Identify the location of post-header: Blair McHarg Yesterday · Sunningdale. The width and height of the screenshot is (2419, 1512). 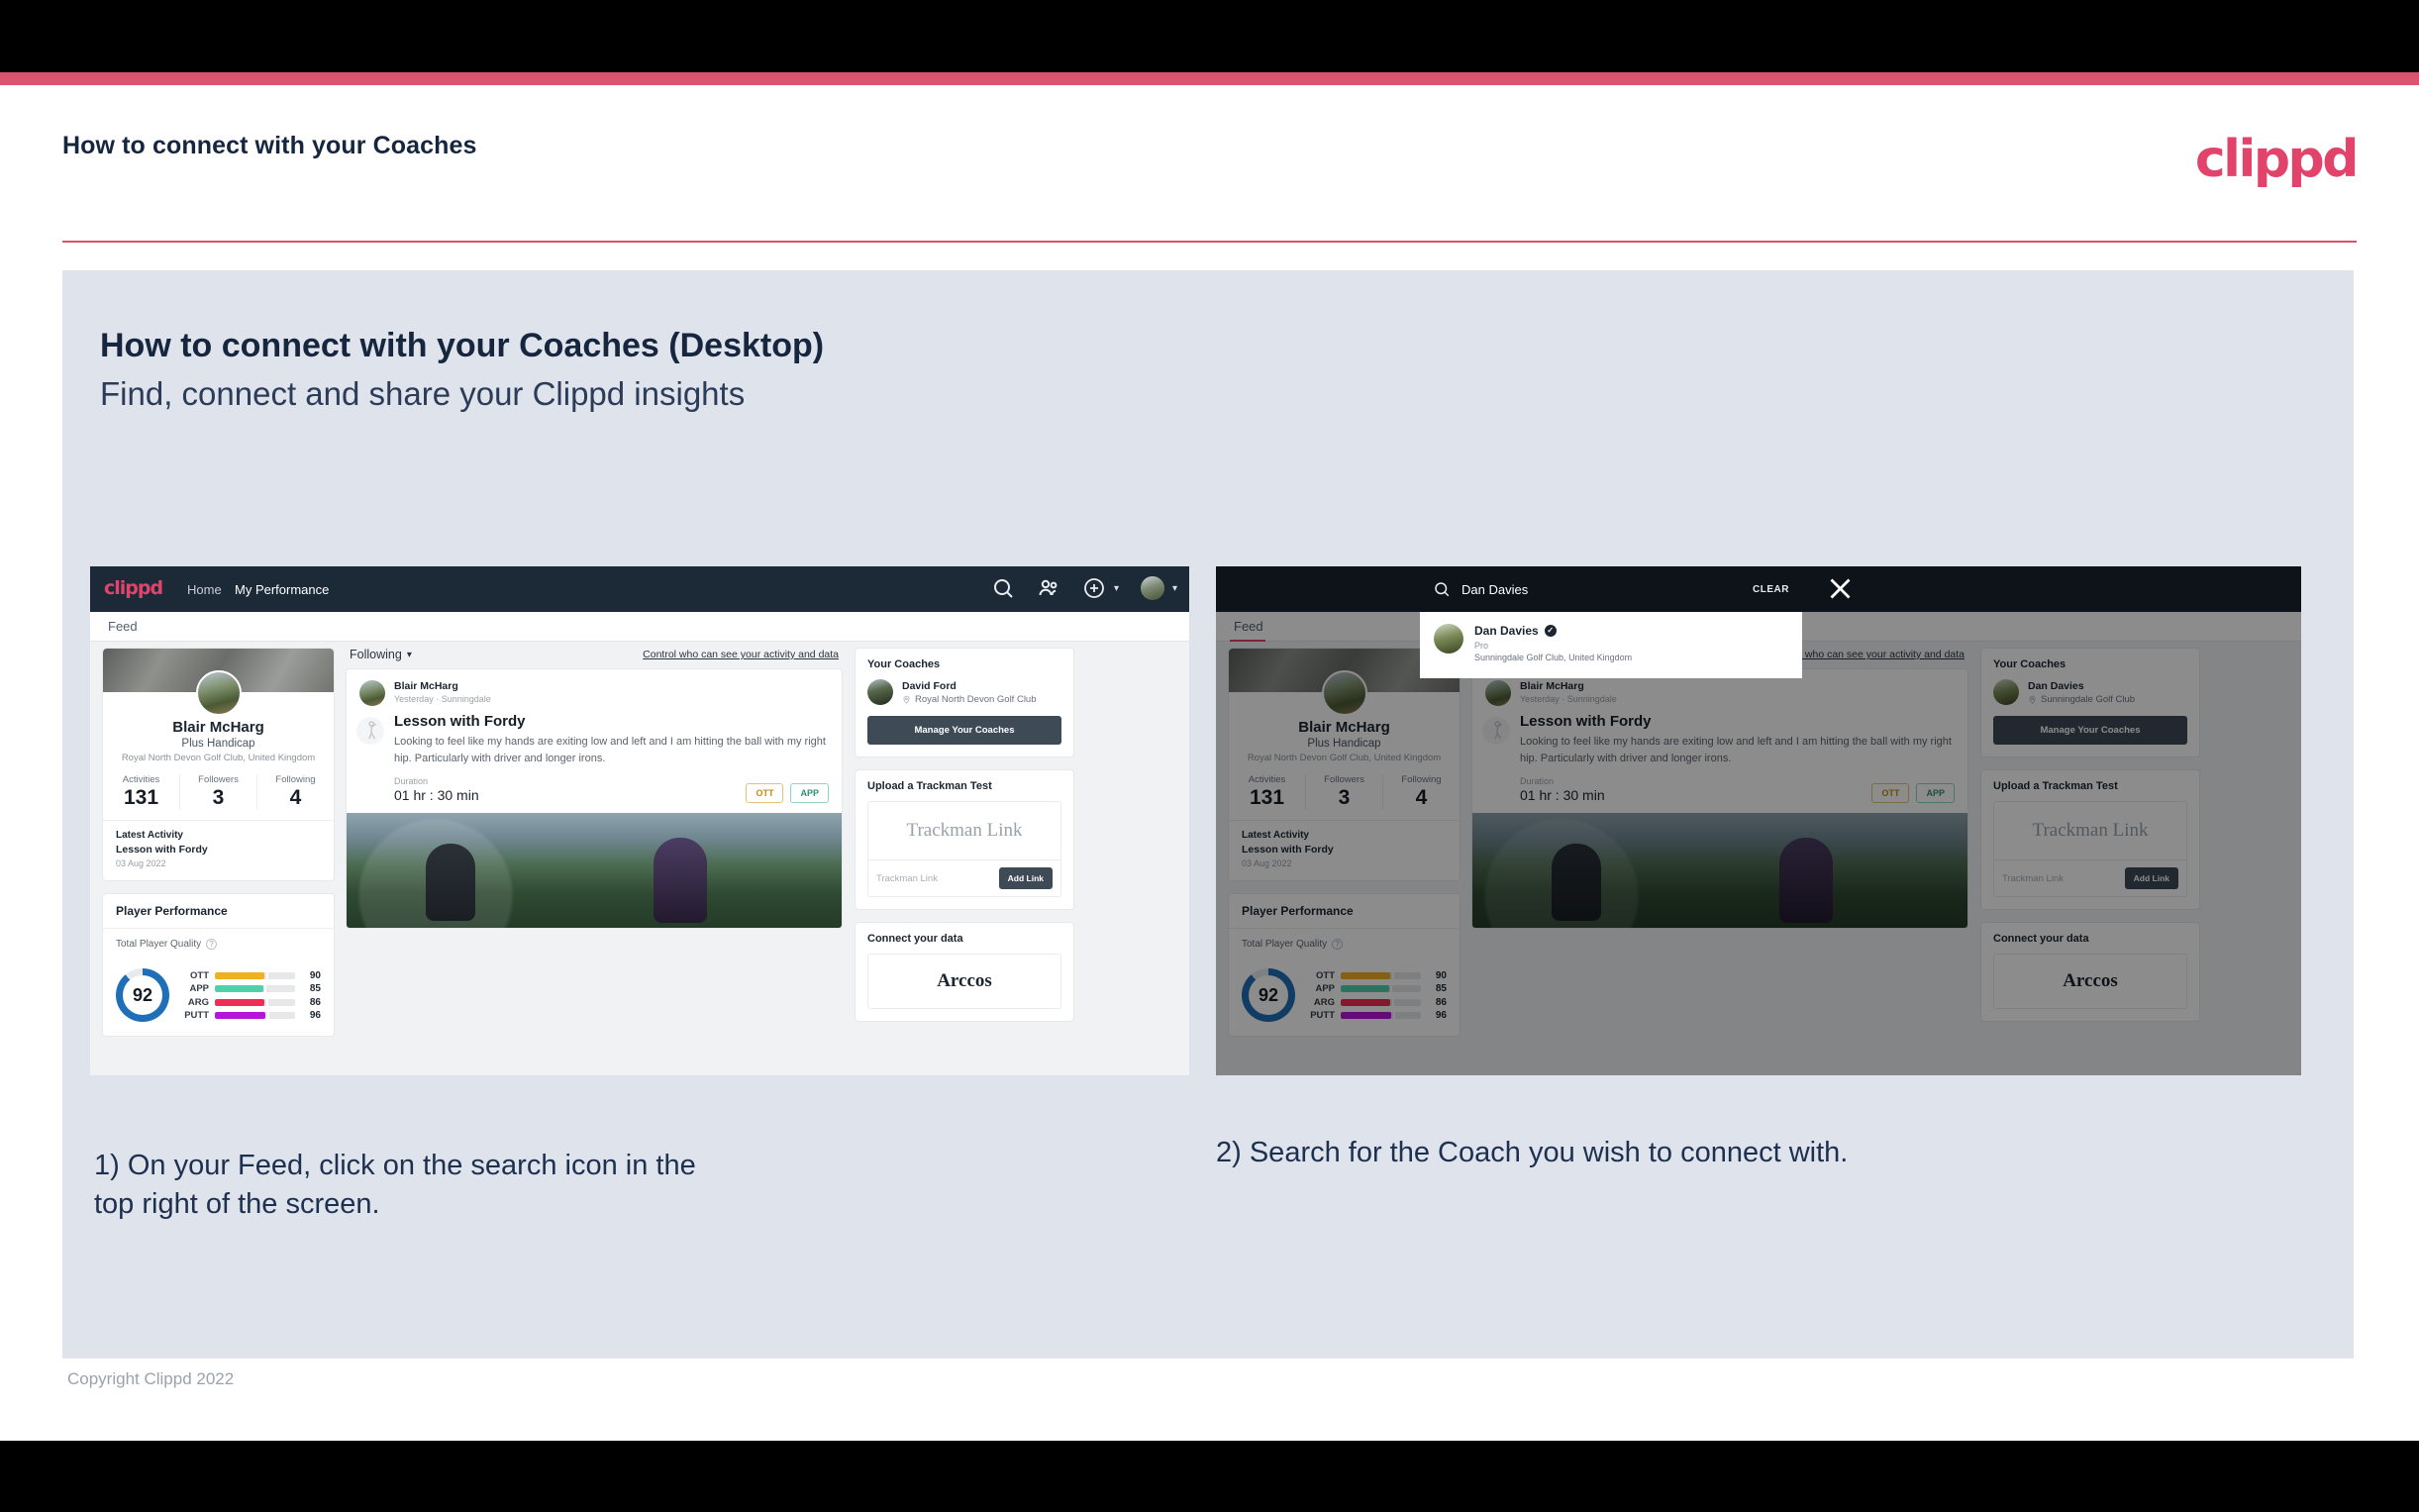
(594, 689).